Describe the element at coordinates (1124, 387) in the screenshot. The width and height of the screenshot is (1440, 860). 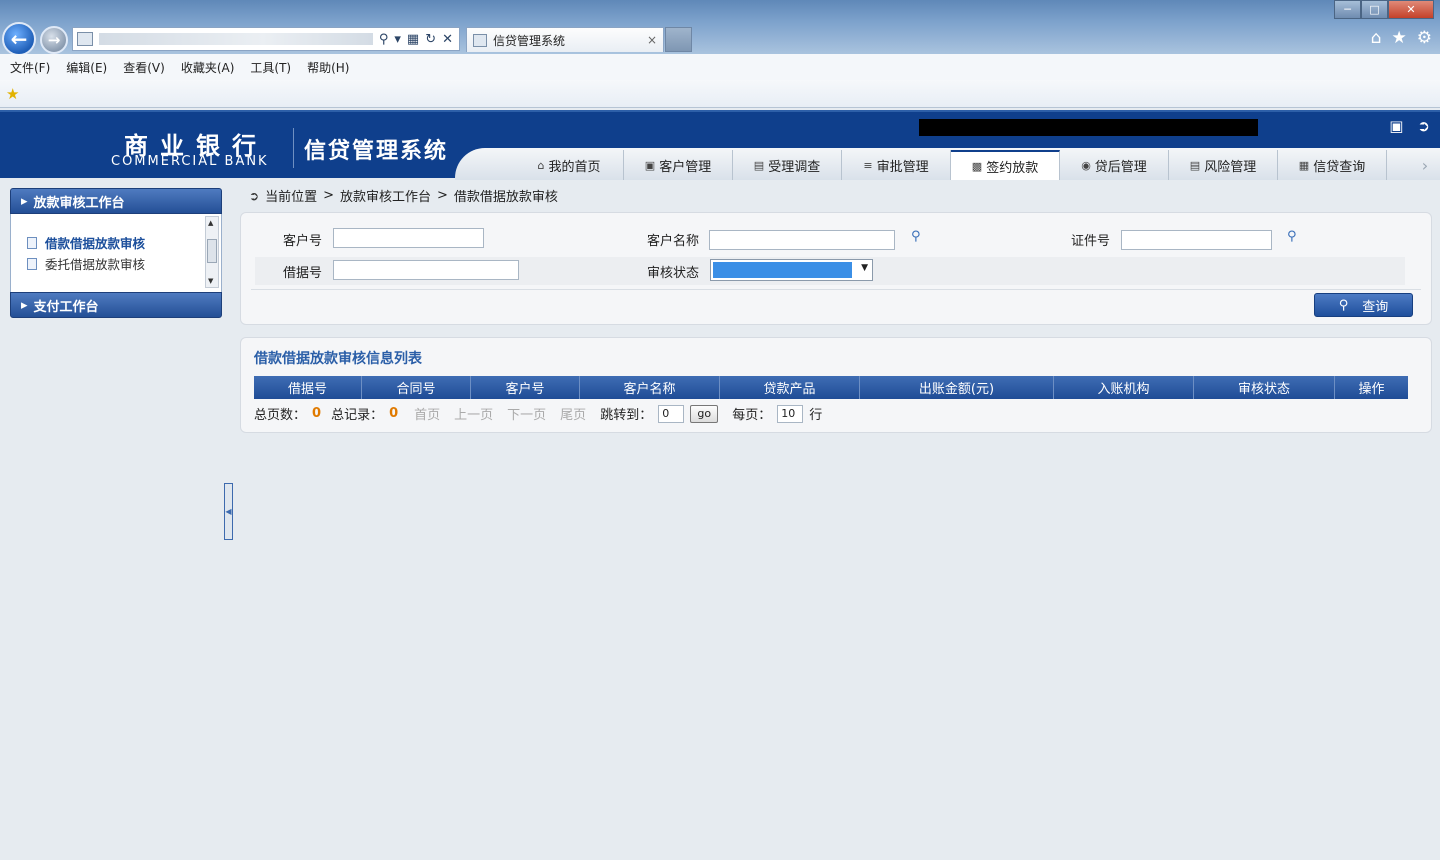
I see `column-header: 入账机构` at that location.